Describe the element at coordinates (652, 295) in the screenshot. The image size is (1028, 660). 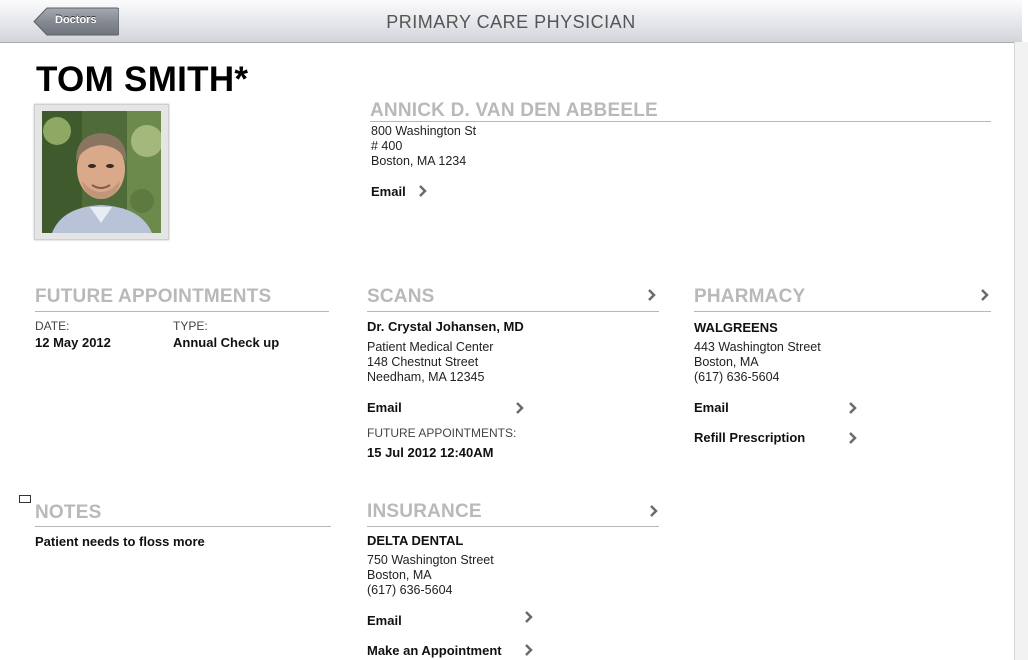
I see `scans-chevron-right-icon` at that location.